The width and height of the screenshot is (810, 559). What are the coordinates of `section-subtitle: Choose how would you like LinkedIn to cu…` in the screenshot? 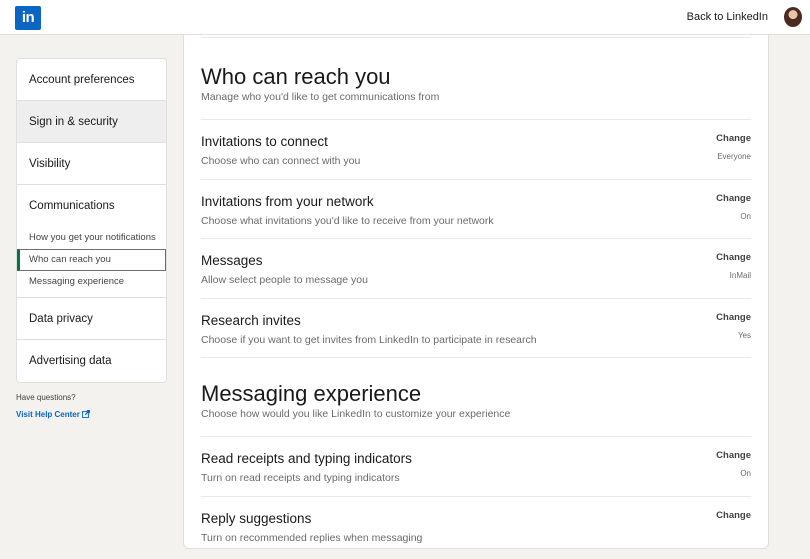 It's located at (476, 422).